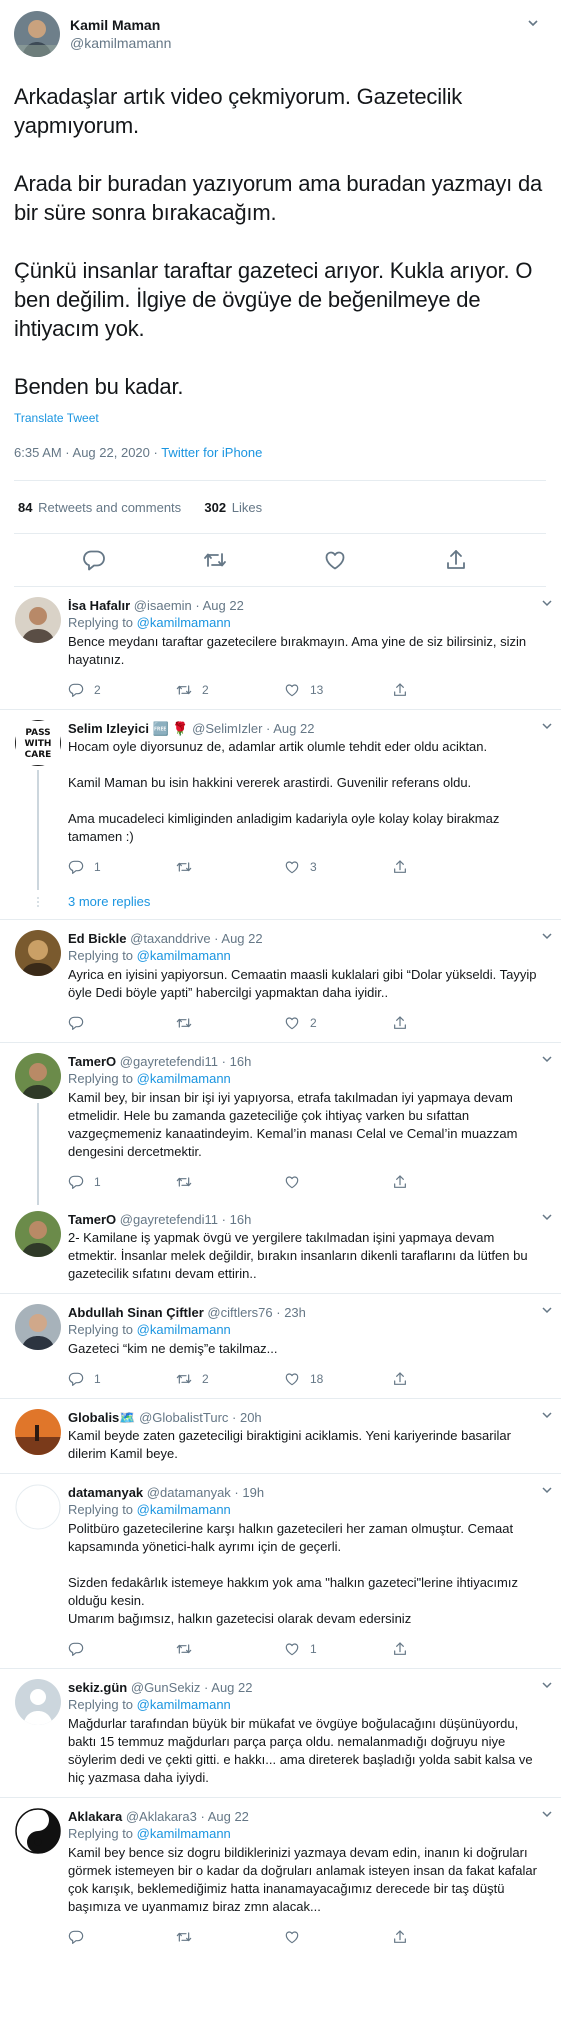 The width and height of the screenshot is (561, 2036). Describe the element at coordinates (335, 560) in the screenshot. I see `like-icon` at that location.